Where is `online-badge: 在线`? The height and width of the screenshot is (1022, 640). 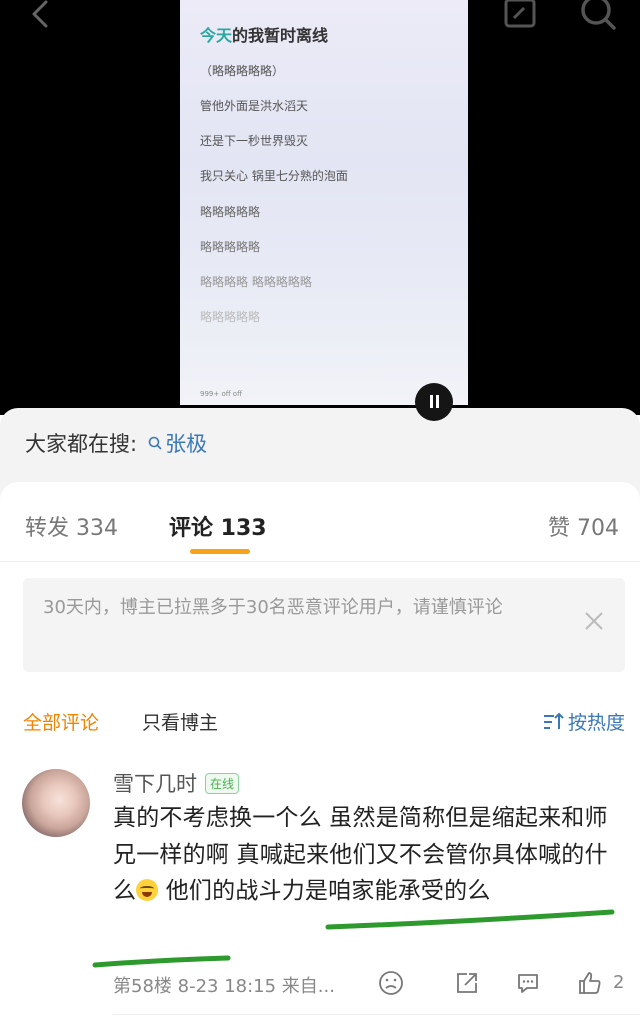 online-badge: 在线 is located at coordinates (222, 783).